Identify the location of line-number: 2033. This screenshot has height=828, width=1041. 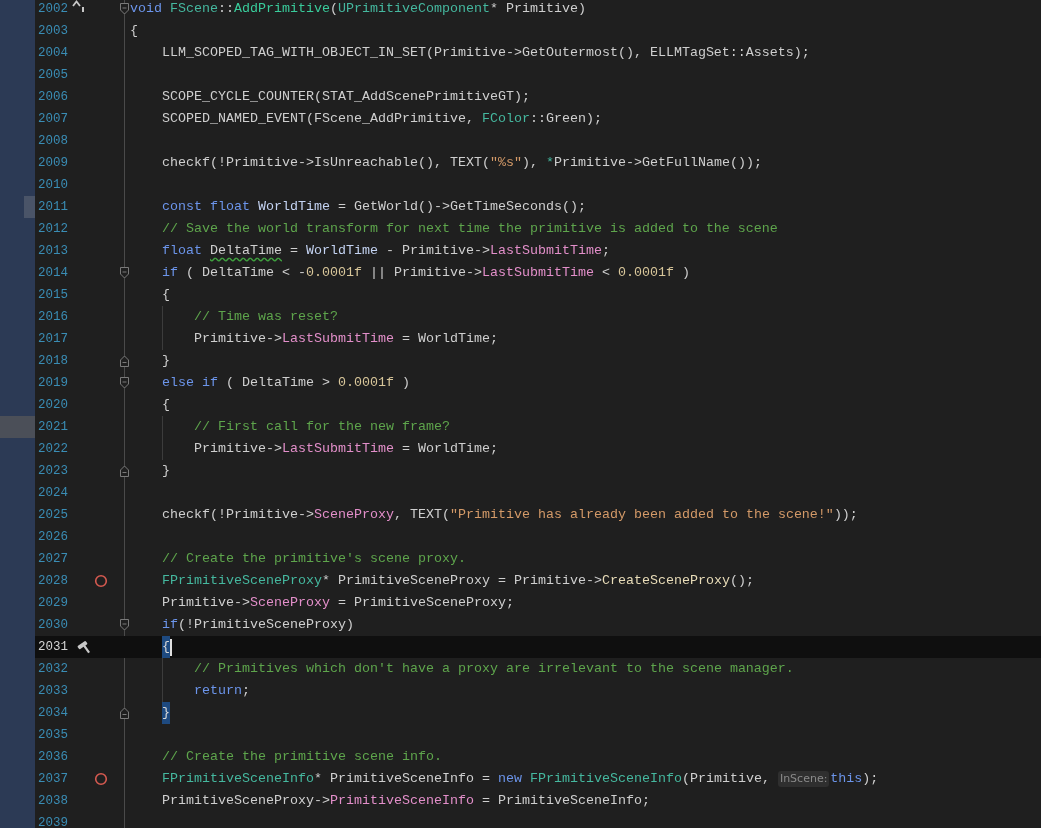
(52, 691).